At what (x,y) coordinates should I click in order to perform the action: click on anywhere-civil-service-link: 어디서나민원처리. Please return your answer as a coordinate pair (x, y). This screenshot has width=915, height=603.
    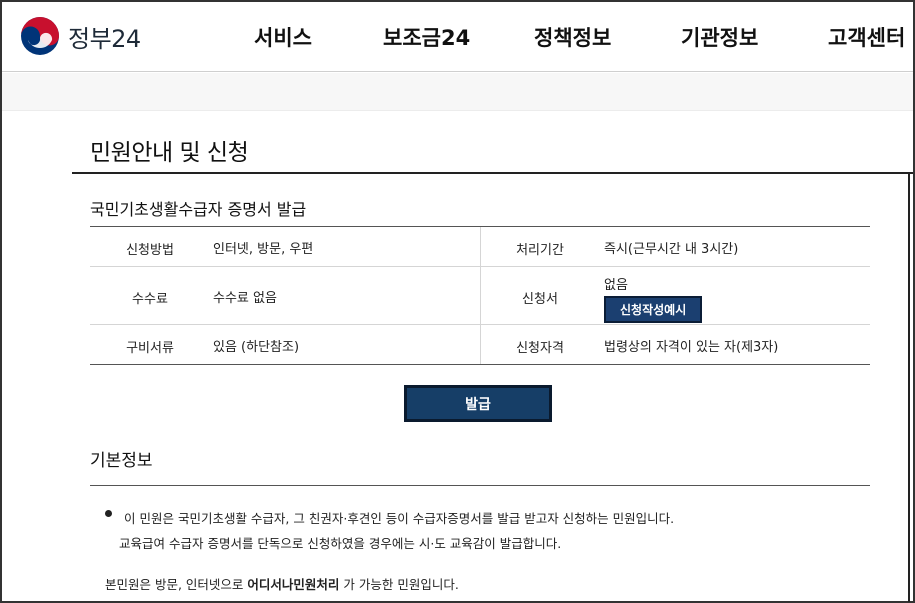
    Looking at the image, I should click on (293, 584).